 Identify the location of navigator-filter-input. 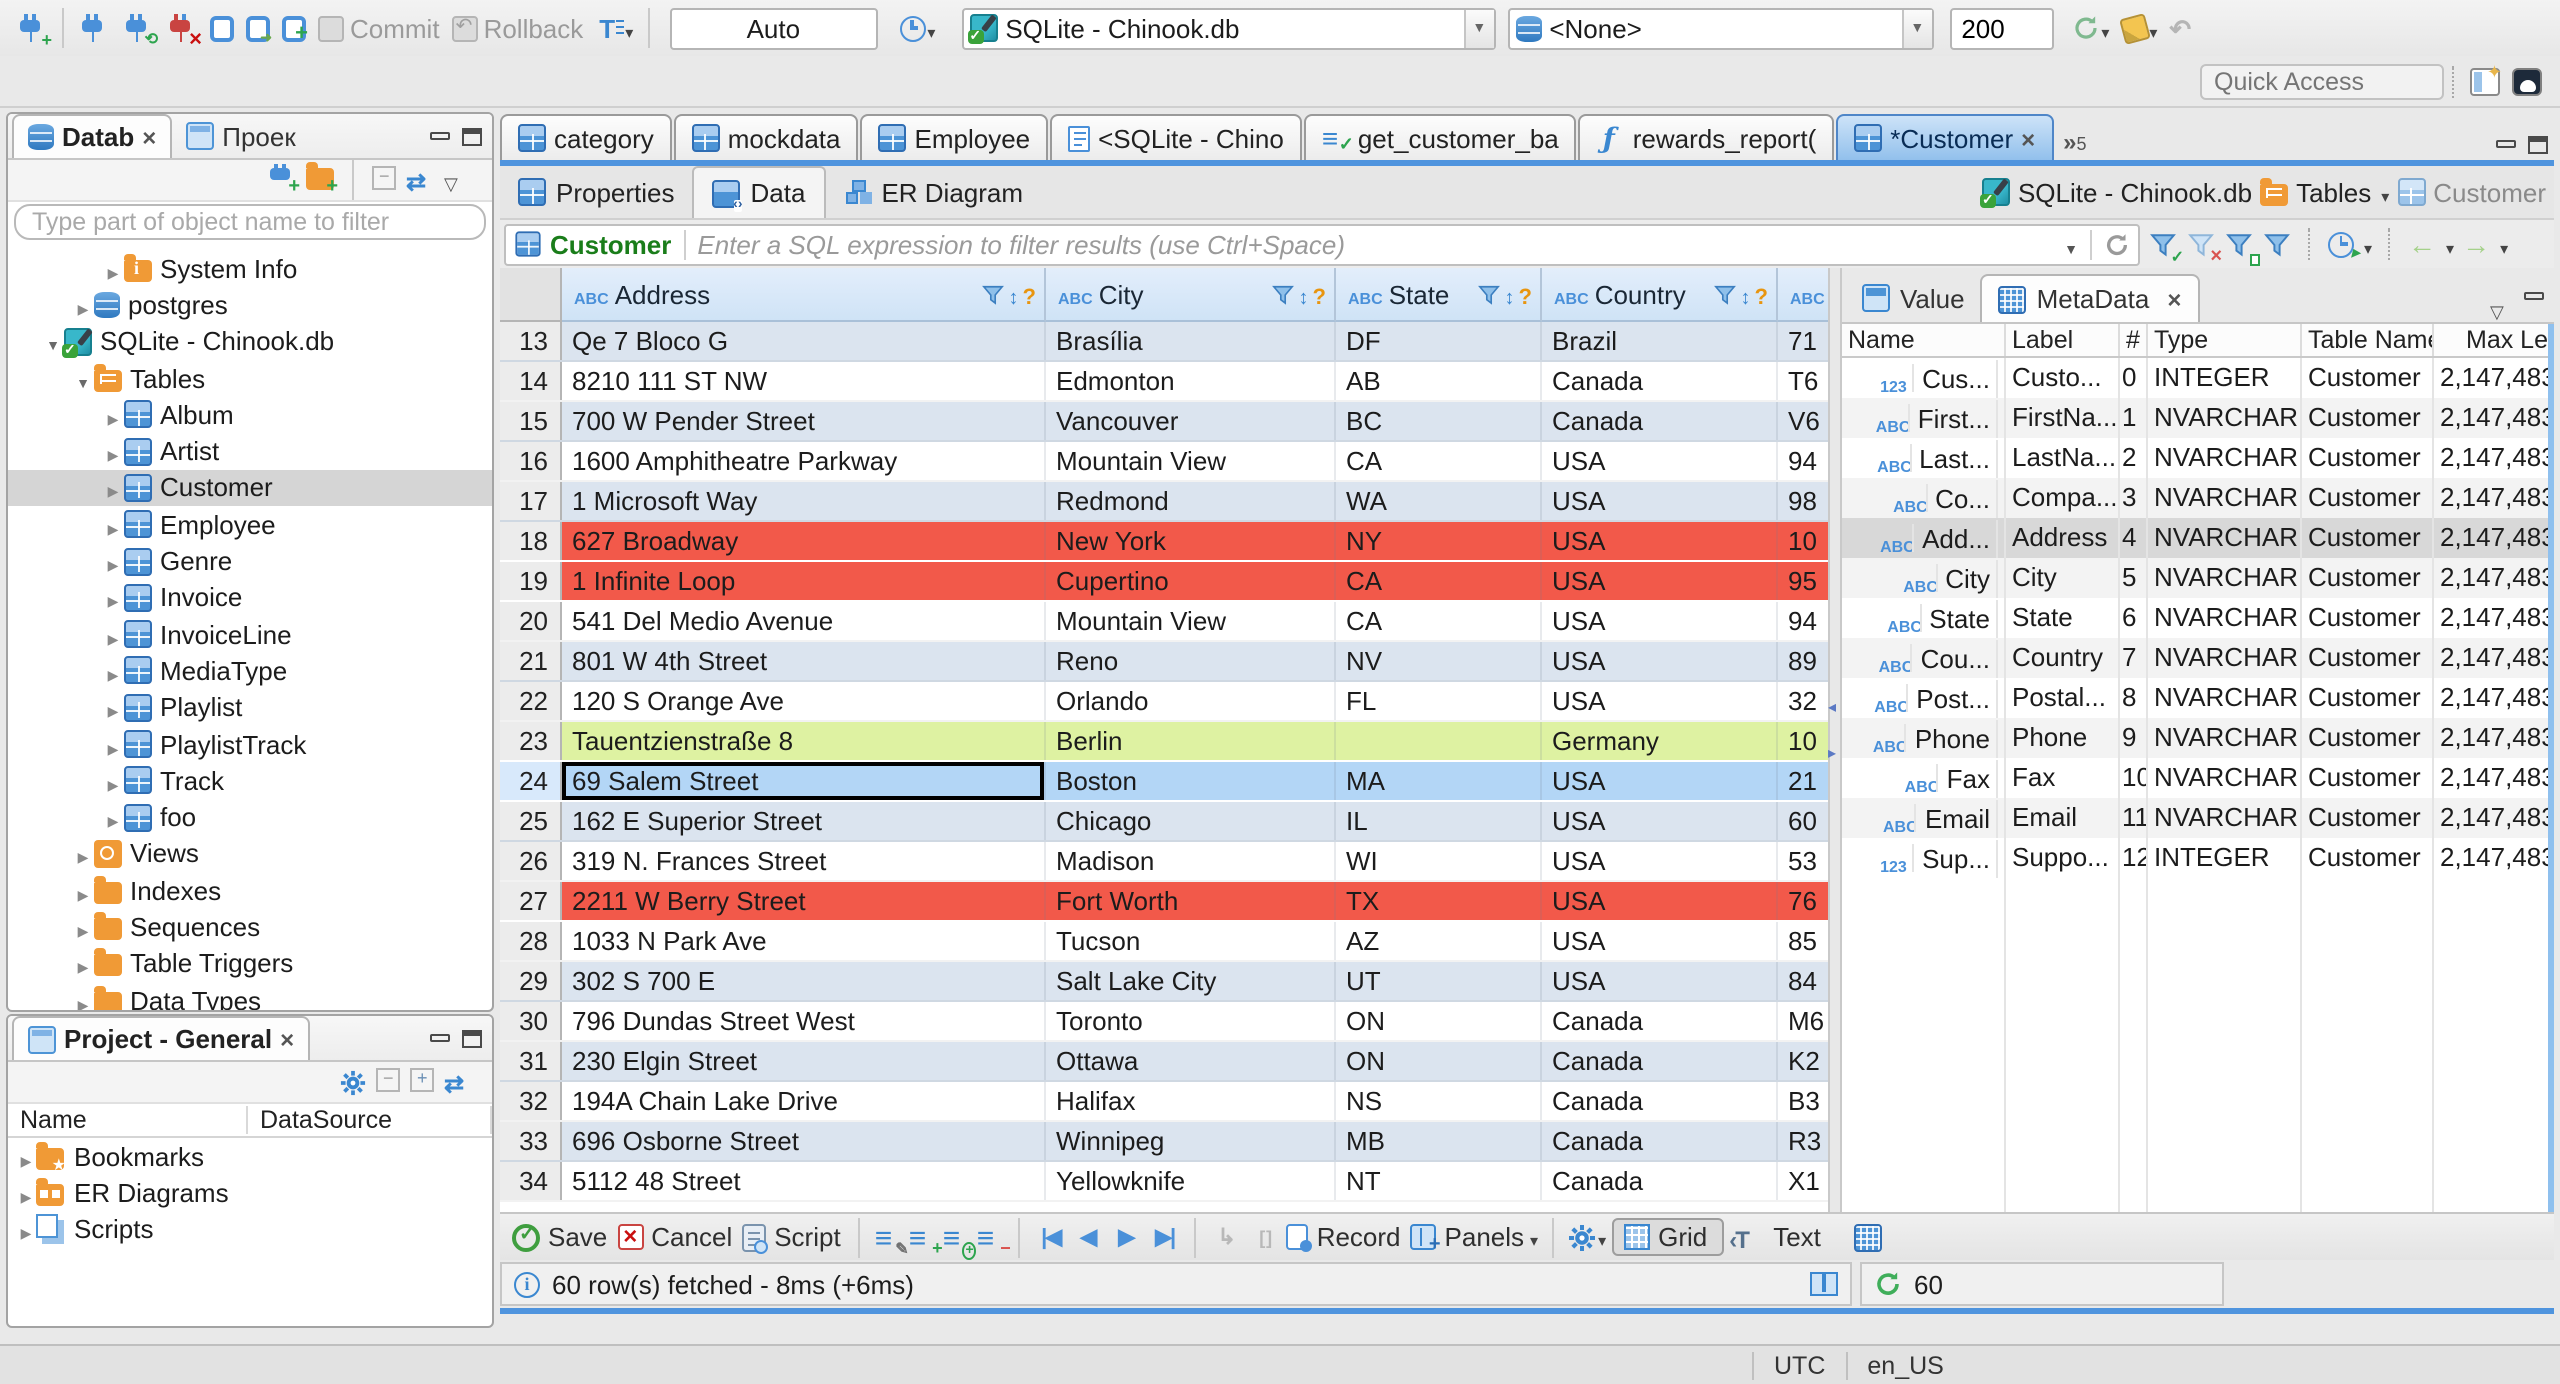
(250, 222).